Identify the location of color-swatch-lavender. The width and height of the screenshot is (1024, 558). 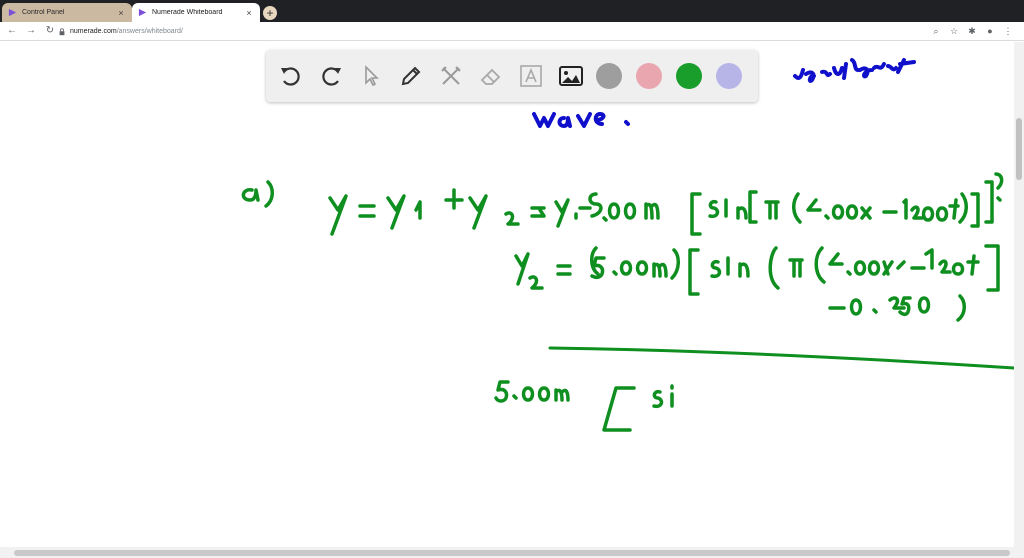
(729, 76).